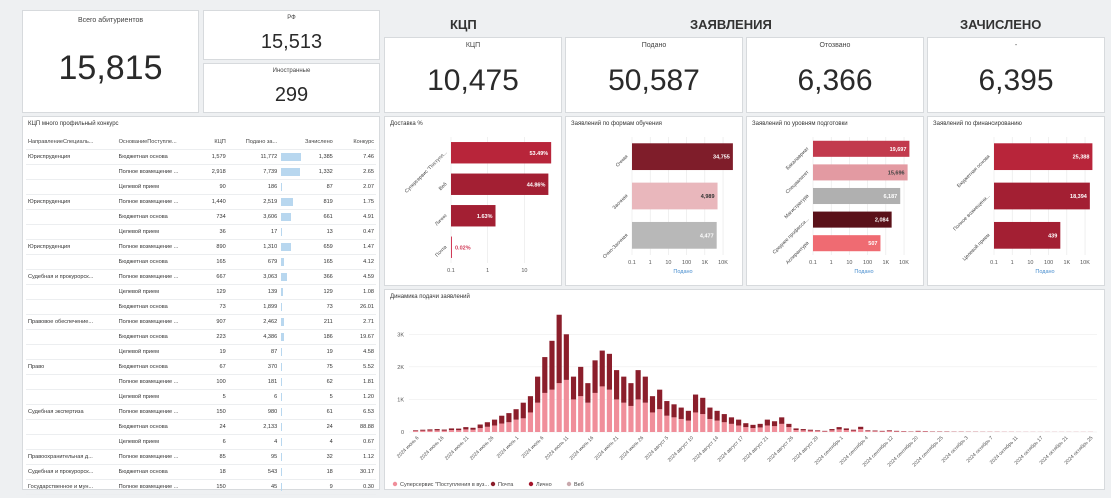 Image resolution: width=1111 pixels, height=498 pixels. What do you see at coordinates (307, 202) in the screenshot?
I see `enrolled-cell: 819` at bounding box center [307, 202].